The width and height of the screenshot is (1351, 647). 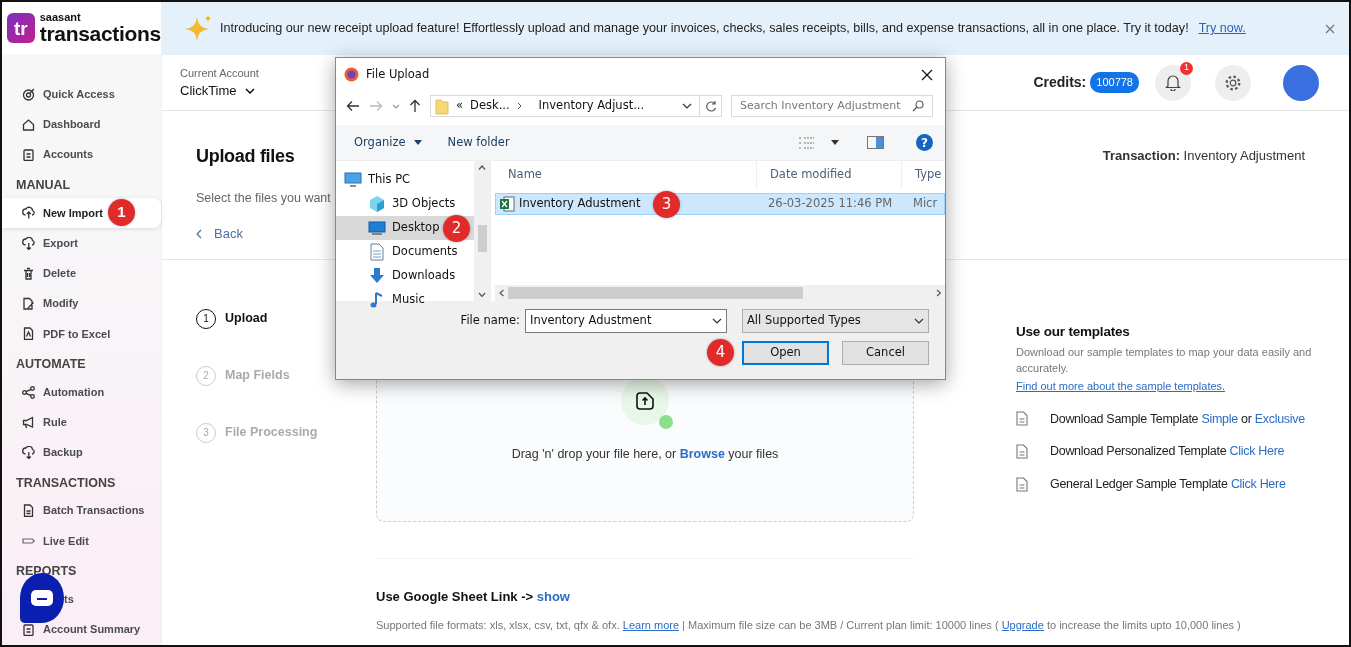 I want to click on folder-item: Documents, so click(x=405, y=252).